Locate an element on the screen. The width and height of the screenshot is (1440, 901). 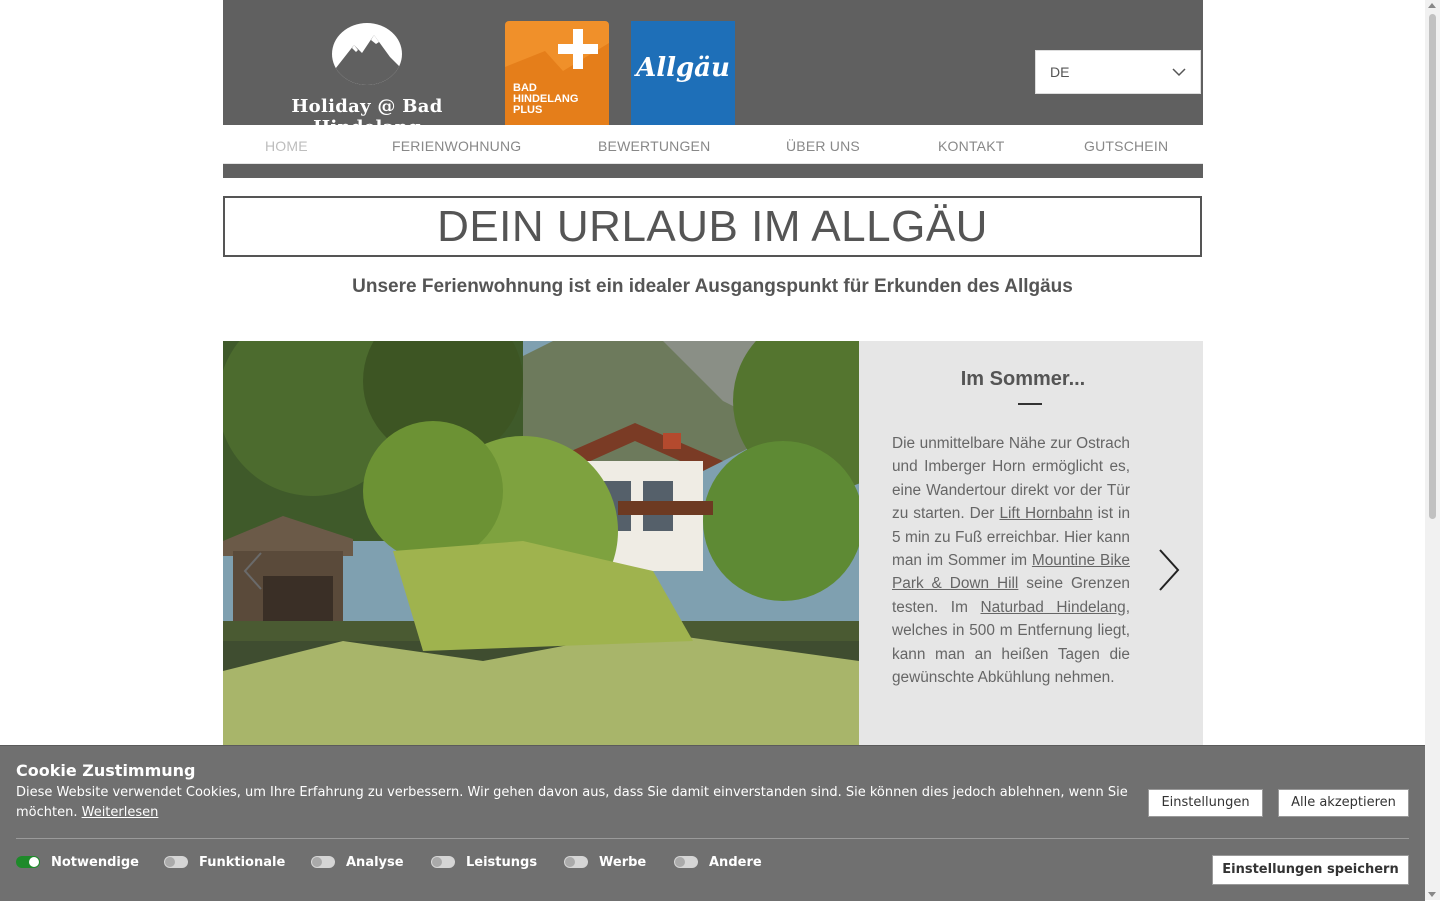
toggle-notwendige: Notwendige is located at coordinates (77, 862).